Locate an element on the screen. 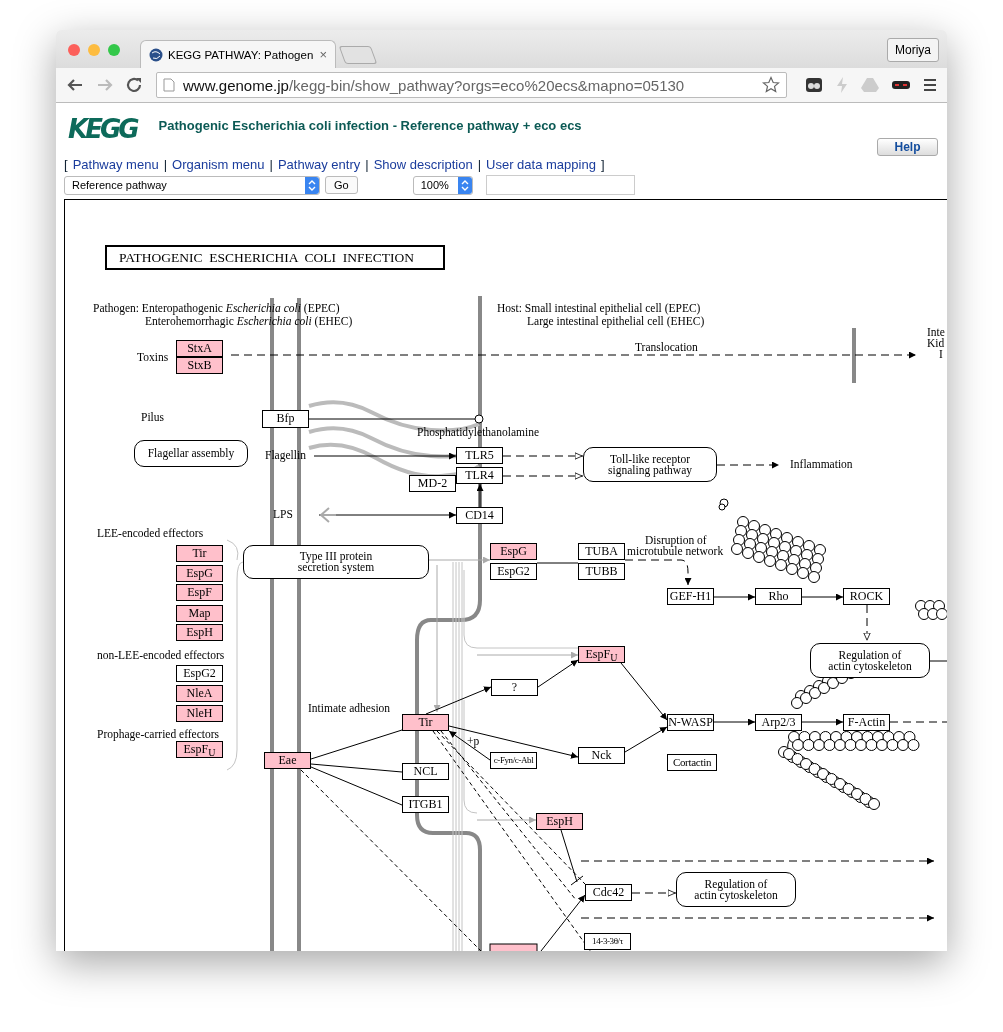  diagram-label: microtubule network is located at coordinates (675, 551).